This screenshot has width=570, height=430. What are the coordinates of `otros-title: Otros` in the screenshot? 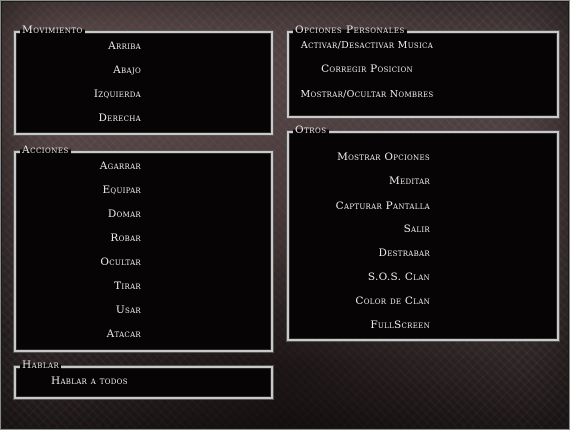 It's located at (311, 130).